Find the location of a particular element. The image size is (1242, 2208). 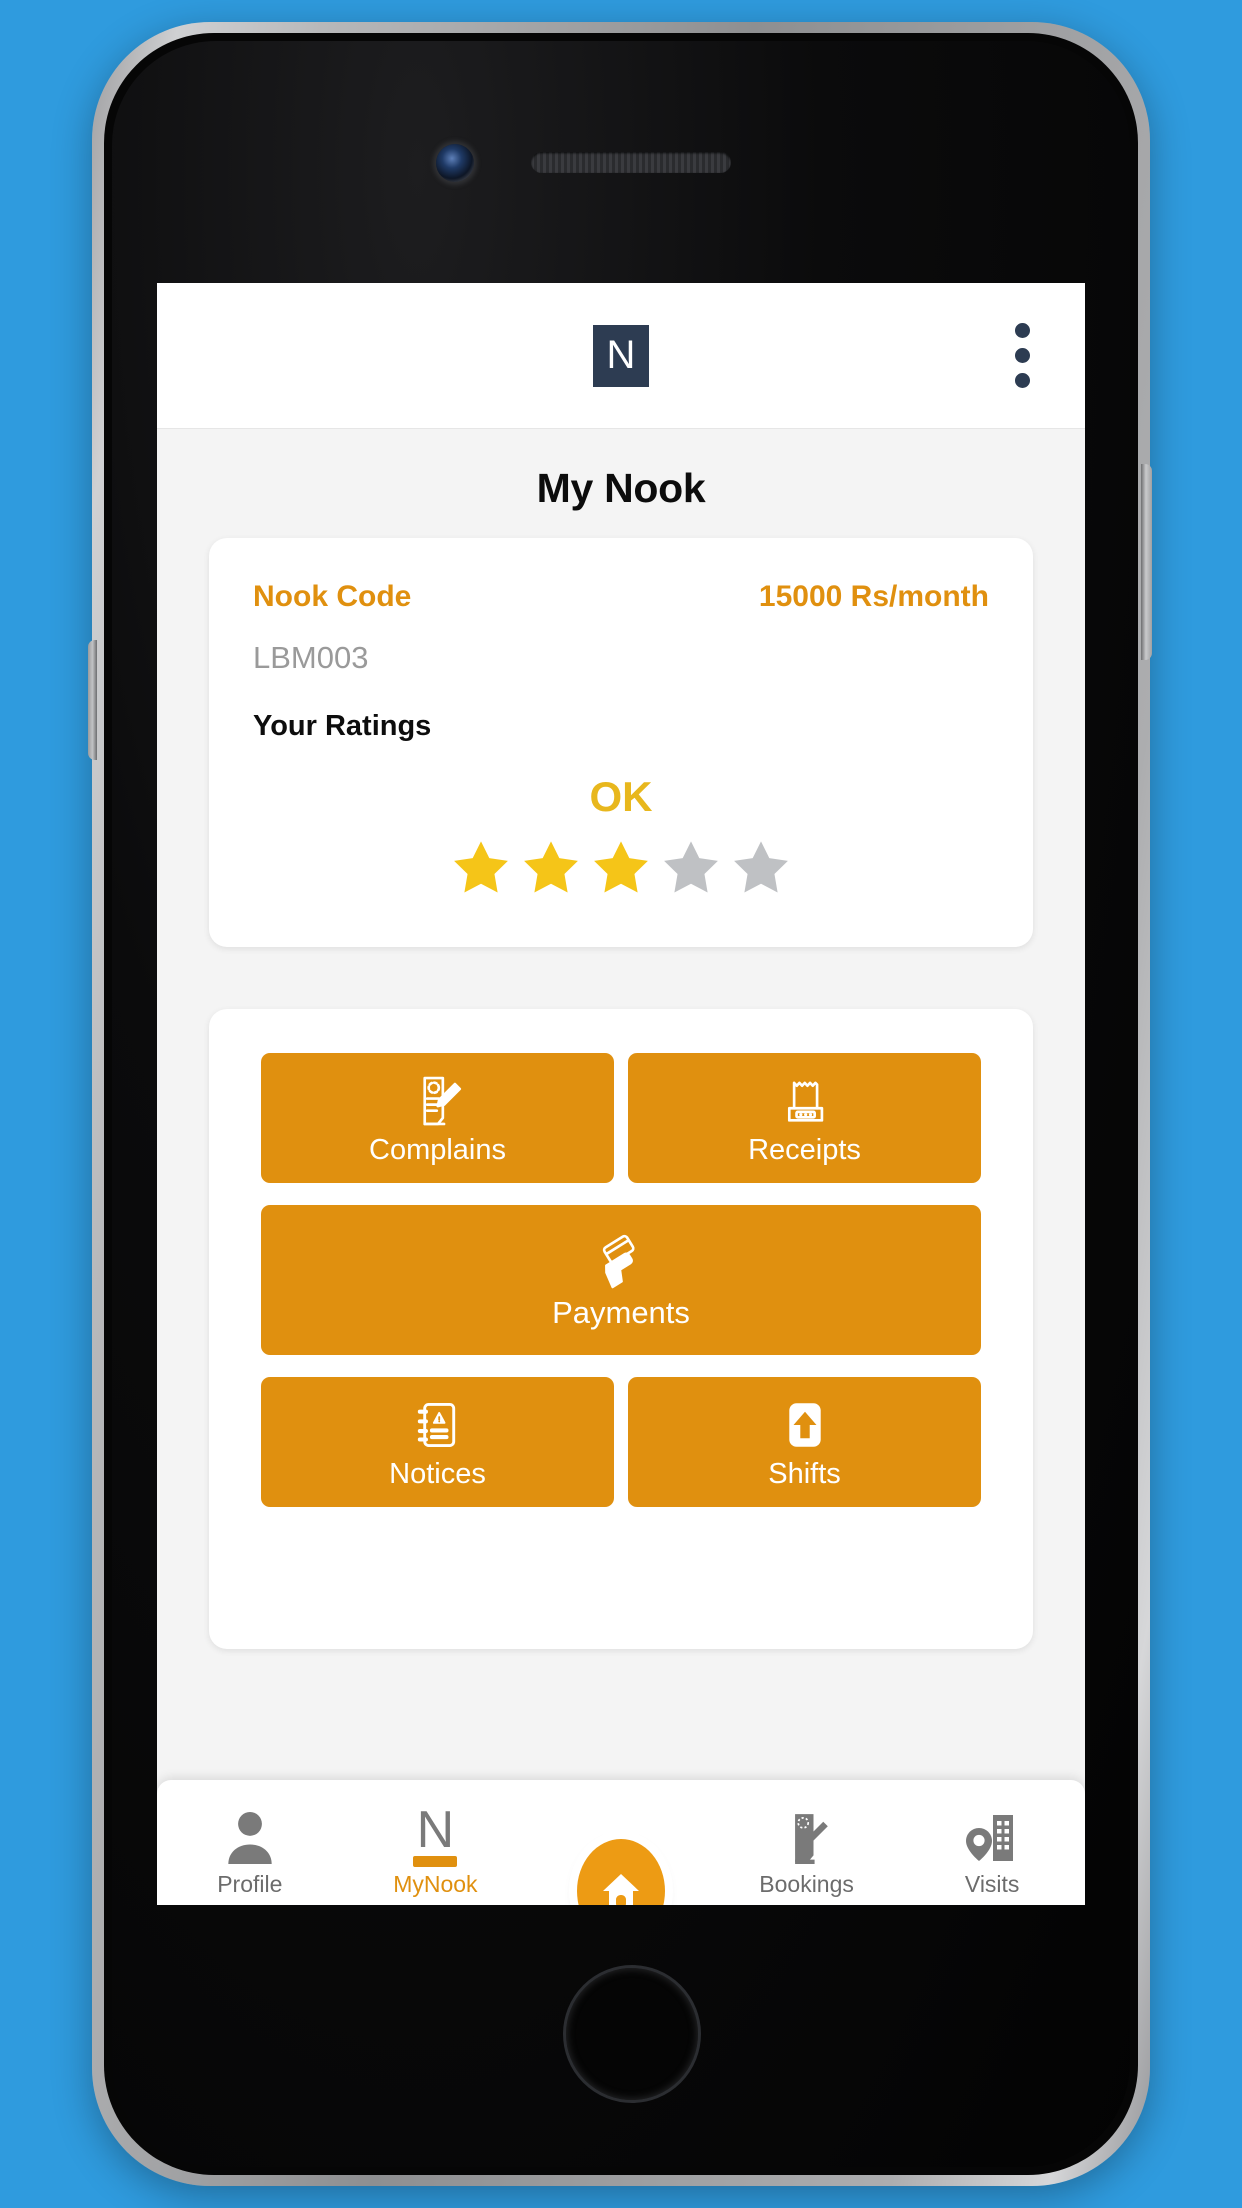

star-rating is located at coordinates (621, 868).